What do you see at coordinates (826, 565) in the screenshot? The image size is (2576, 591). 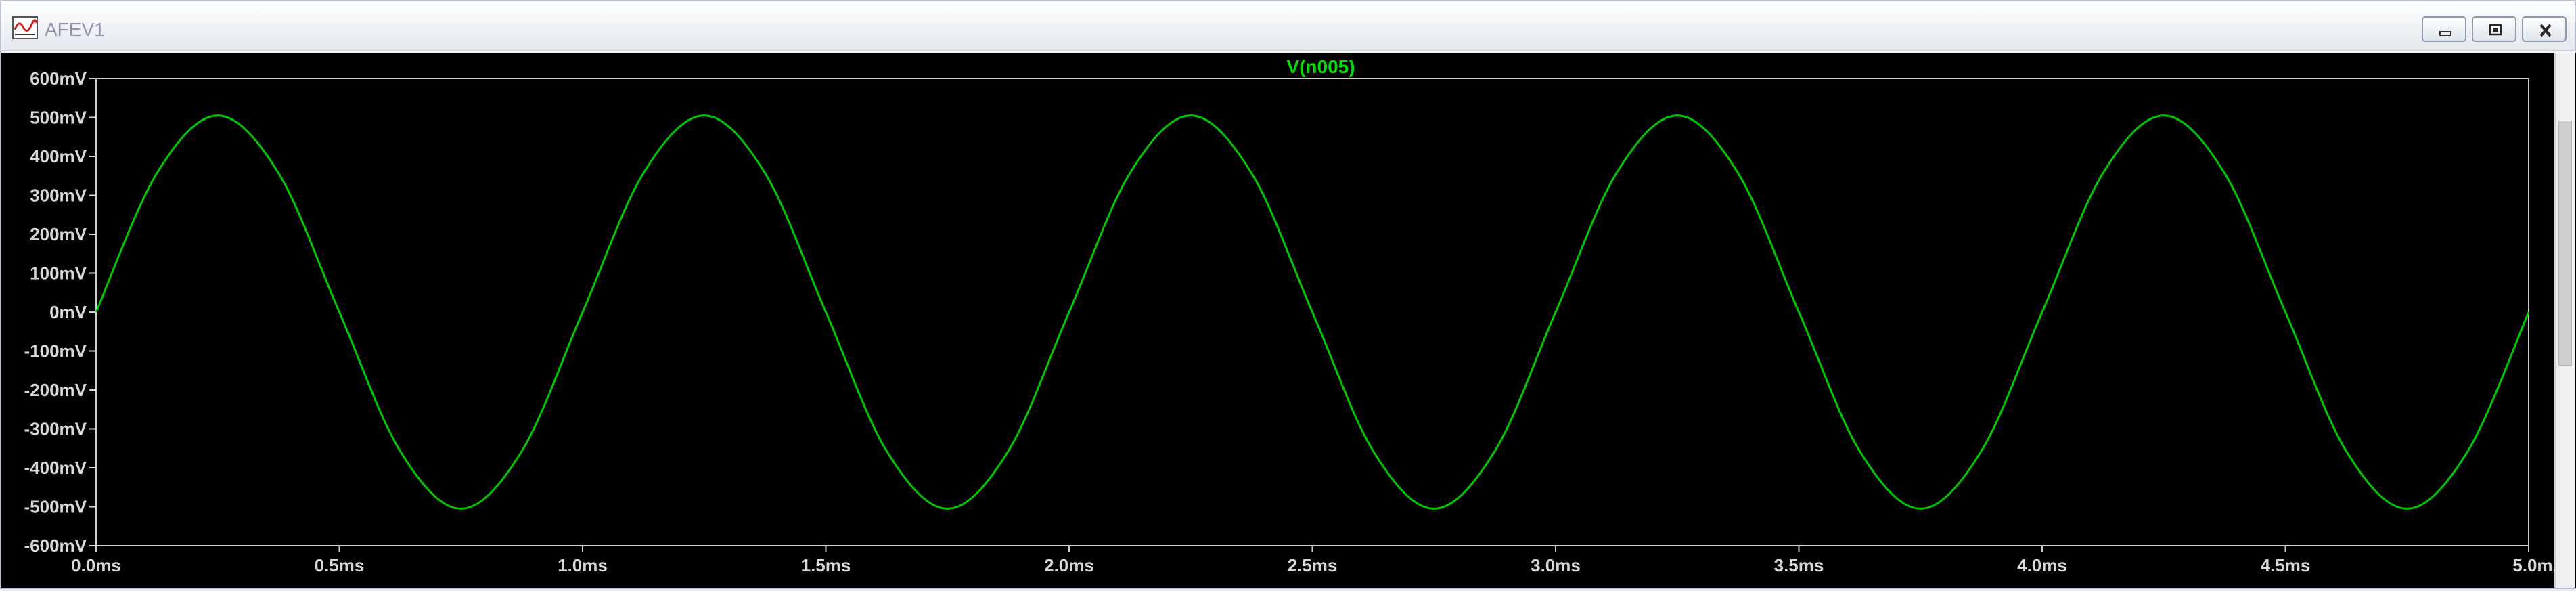 I see `x-tick-label: 1.5ms` at bounding box center [826, 565].